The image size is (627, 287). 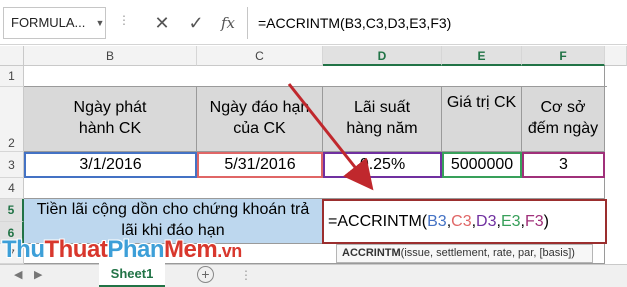 What do you see at coordinates (122, 249) in the screenshot?
I see `watermark-logo: ThuThuatPhanMem.vn` at bounding box center [122, 249].